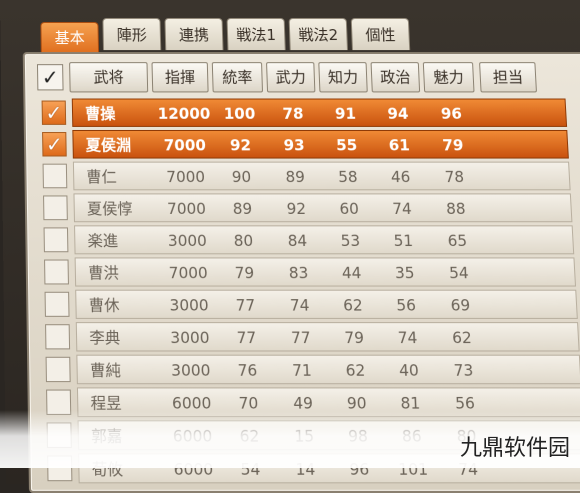 The width and height of the screenshot is (580, 493). I want to click on leadership-value: 100, so click(239, 114).